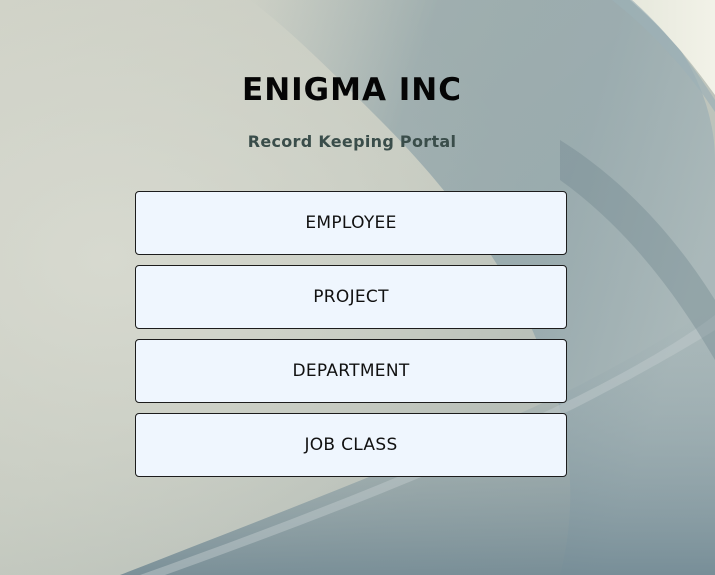  I want to click on page-subtitle: Record Keeping Portal, so click(352, 141).